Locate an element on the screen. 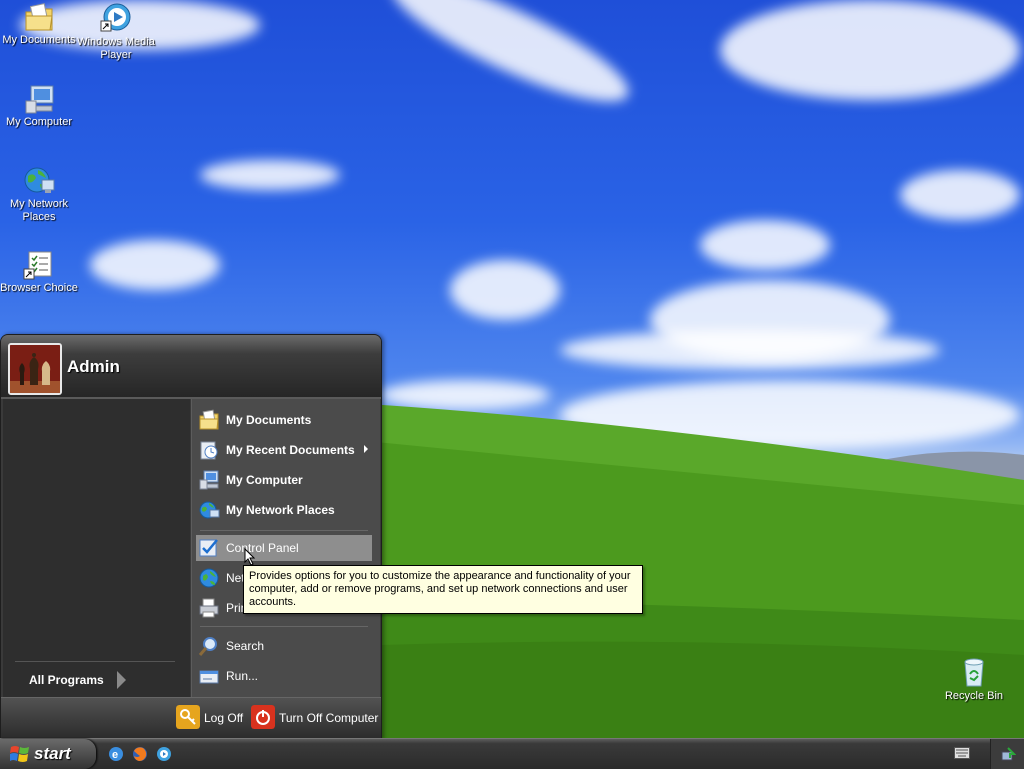  recent-documents-icon is located at coordinates (209, 450).